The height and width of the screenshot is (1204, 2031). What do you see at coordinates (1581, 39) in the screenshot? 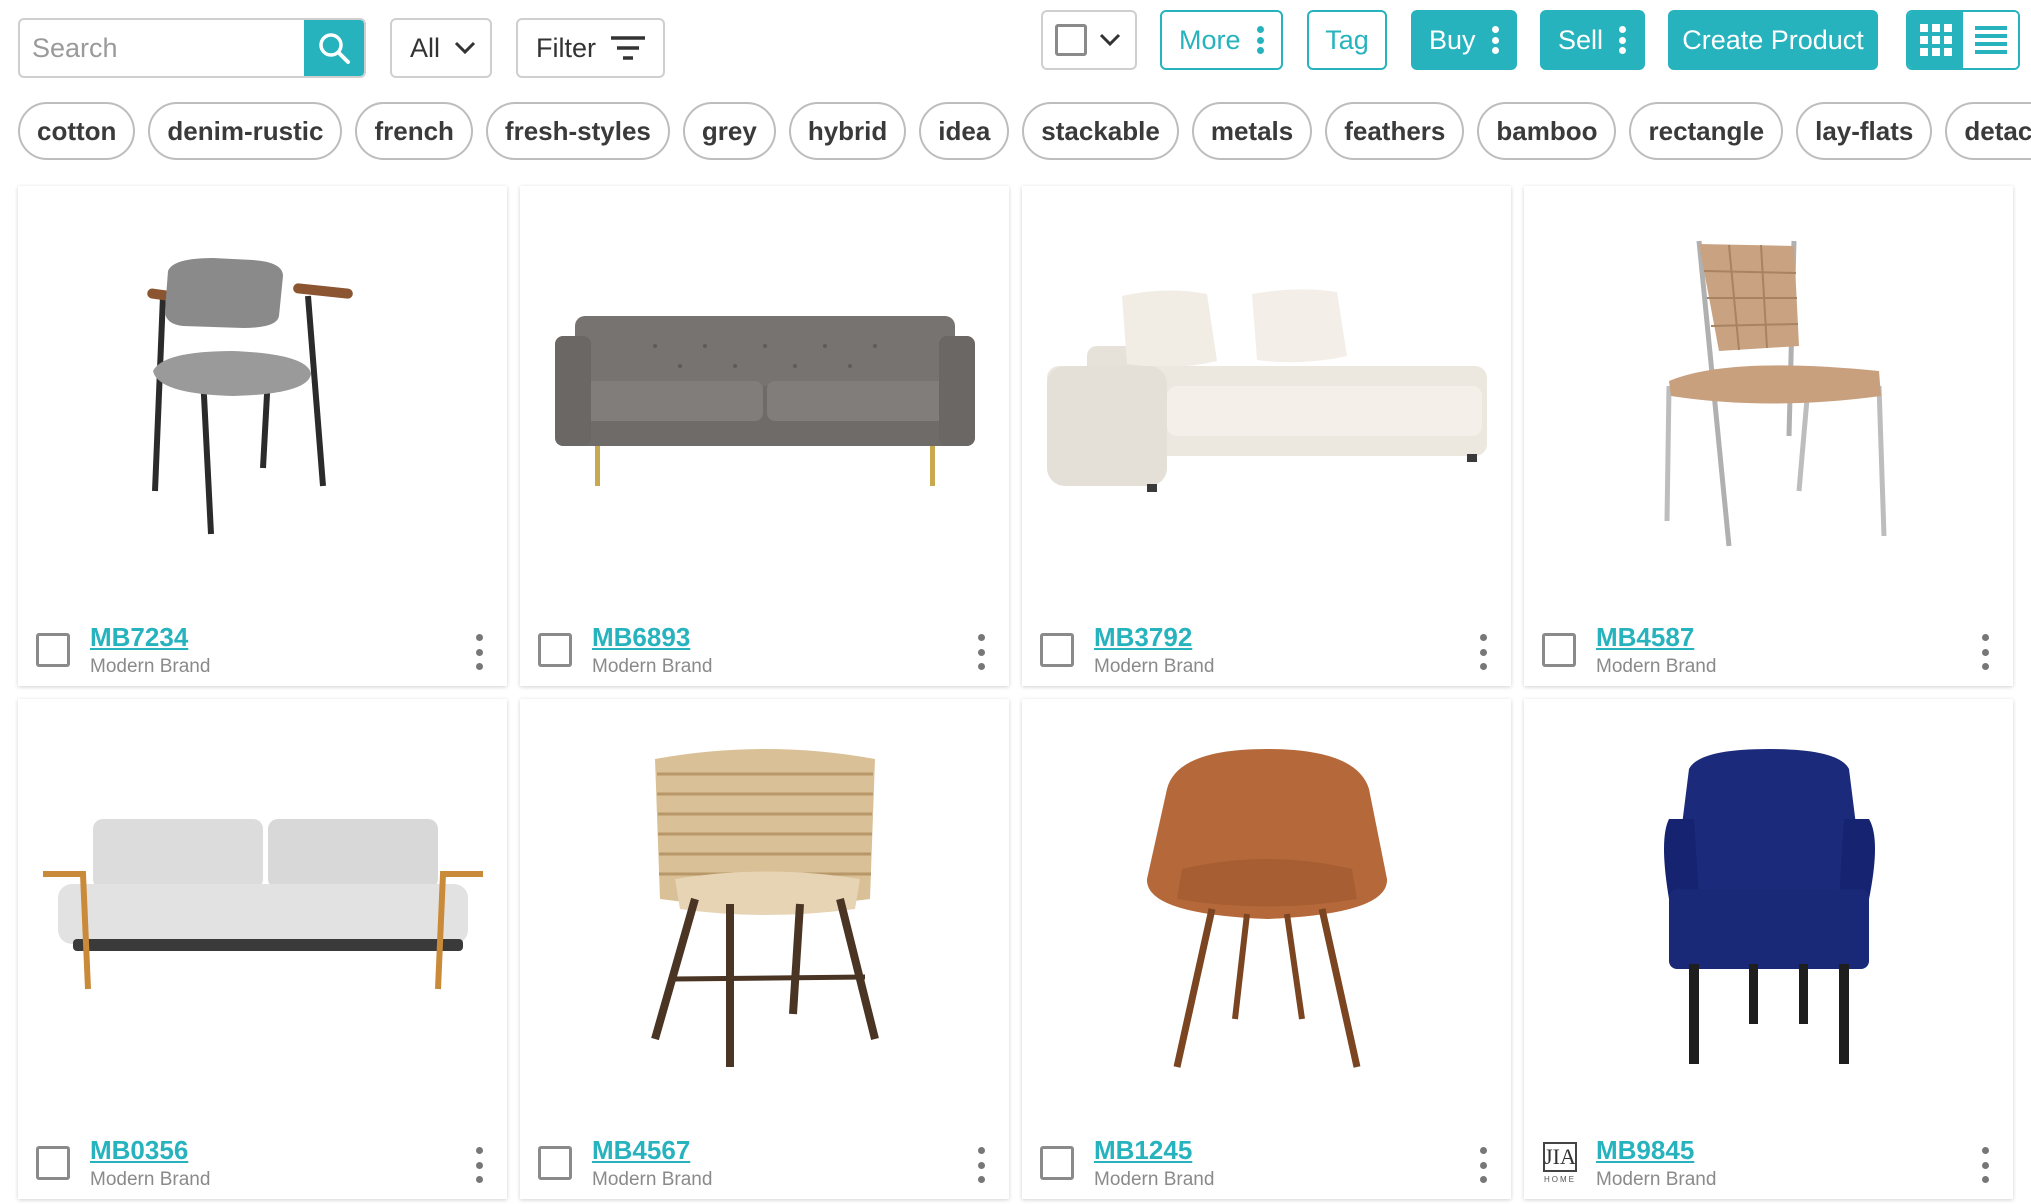
I see `sell-label: Sell` at bounding box center [1581, 39].